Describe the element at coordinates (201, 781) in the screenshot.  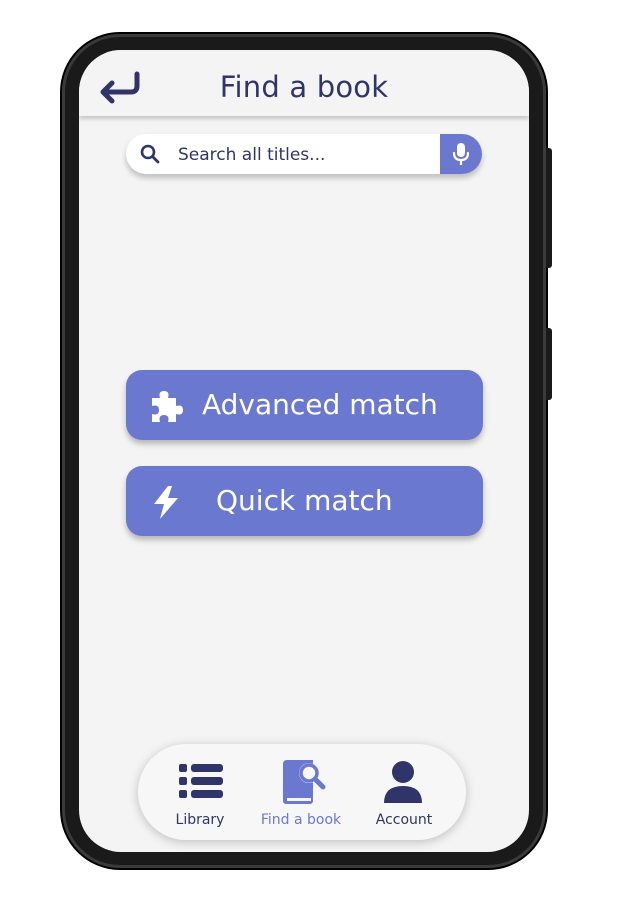
I see `list-icon` at that location.